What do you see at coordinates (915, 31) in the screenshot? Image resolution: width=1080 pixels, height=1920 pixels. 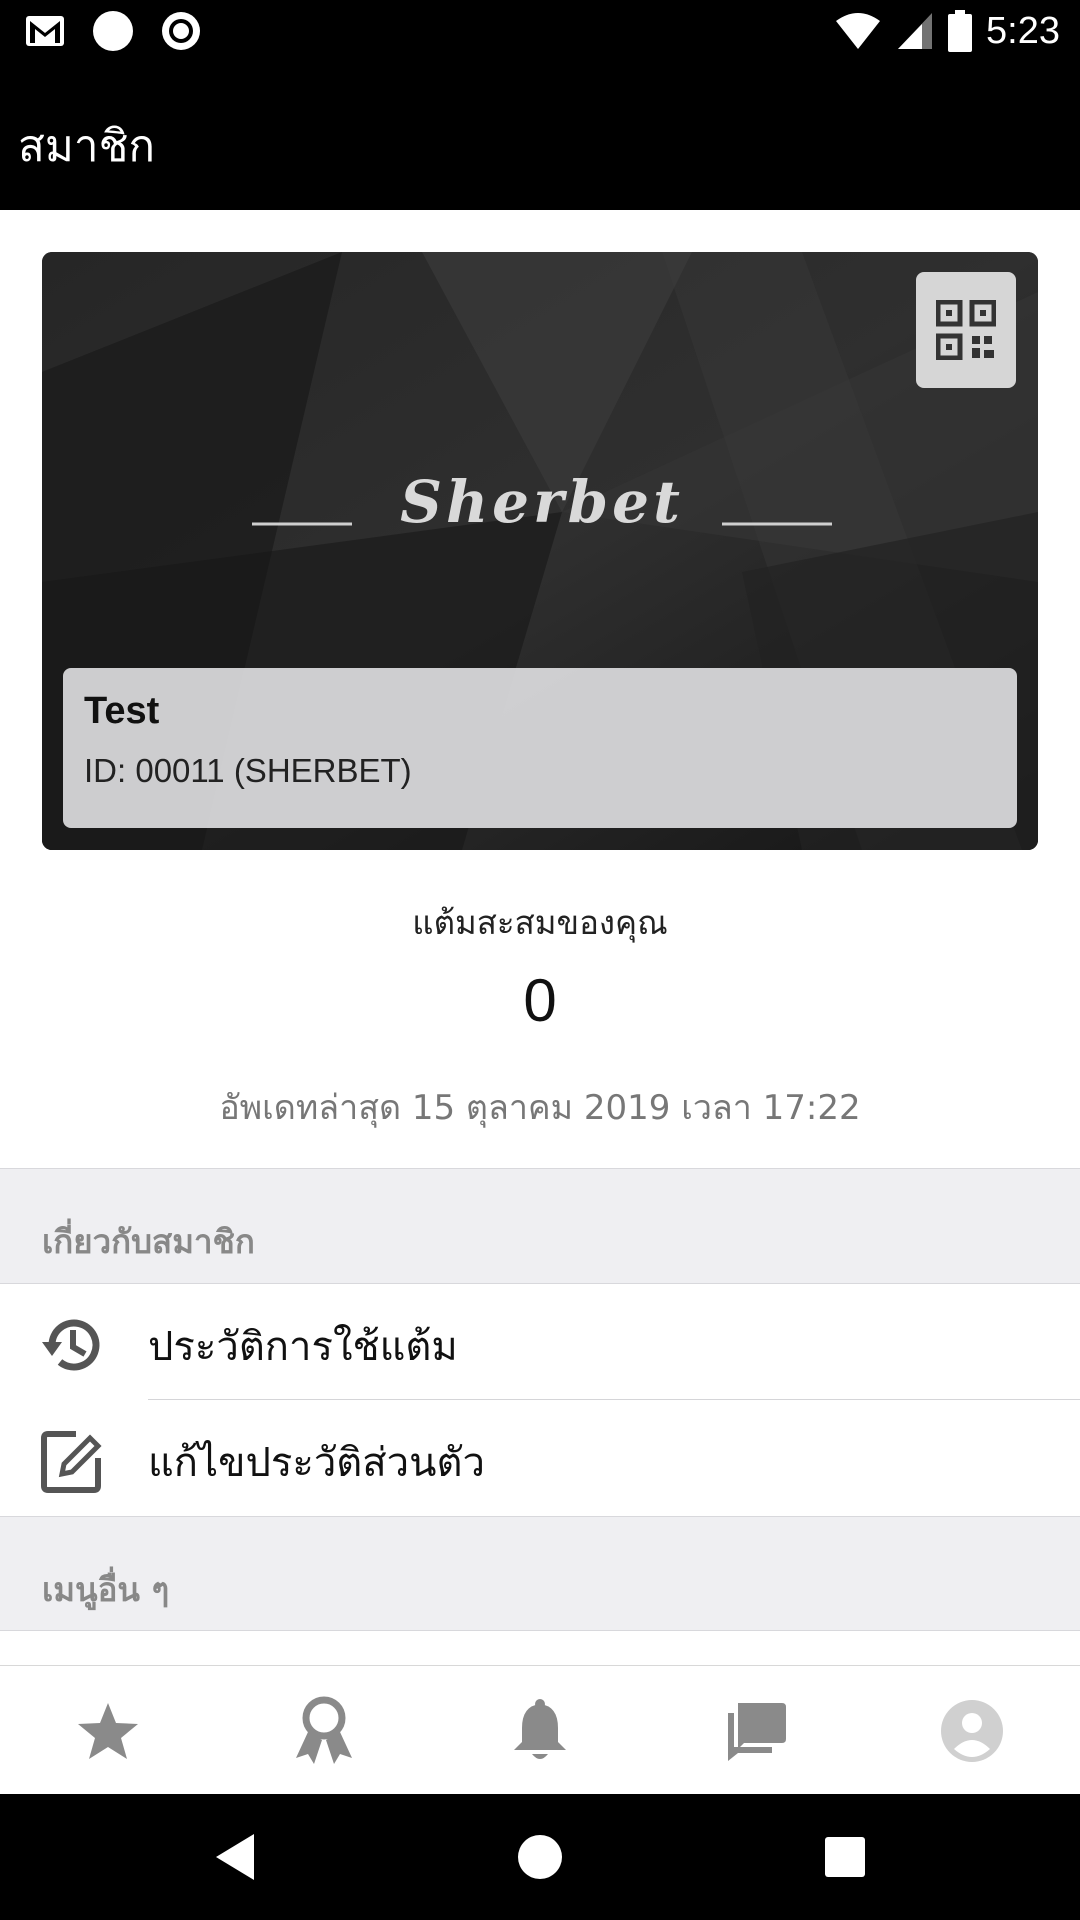 I see `cell-signal-icon` at bounding box center [915, 31].